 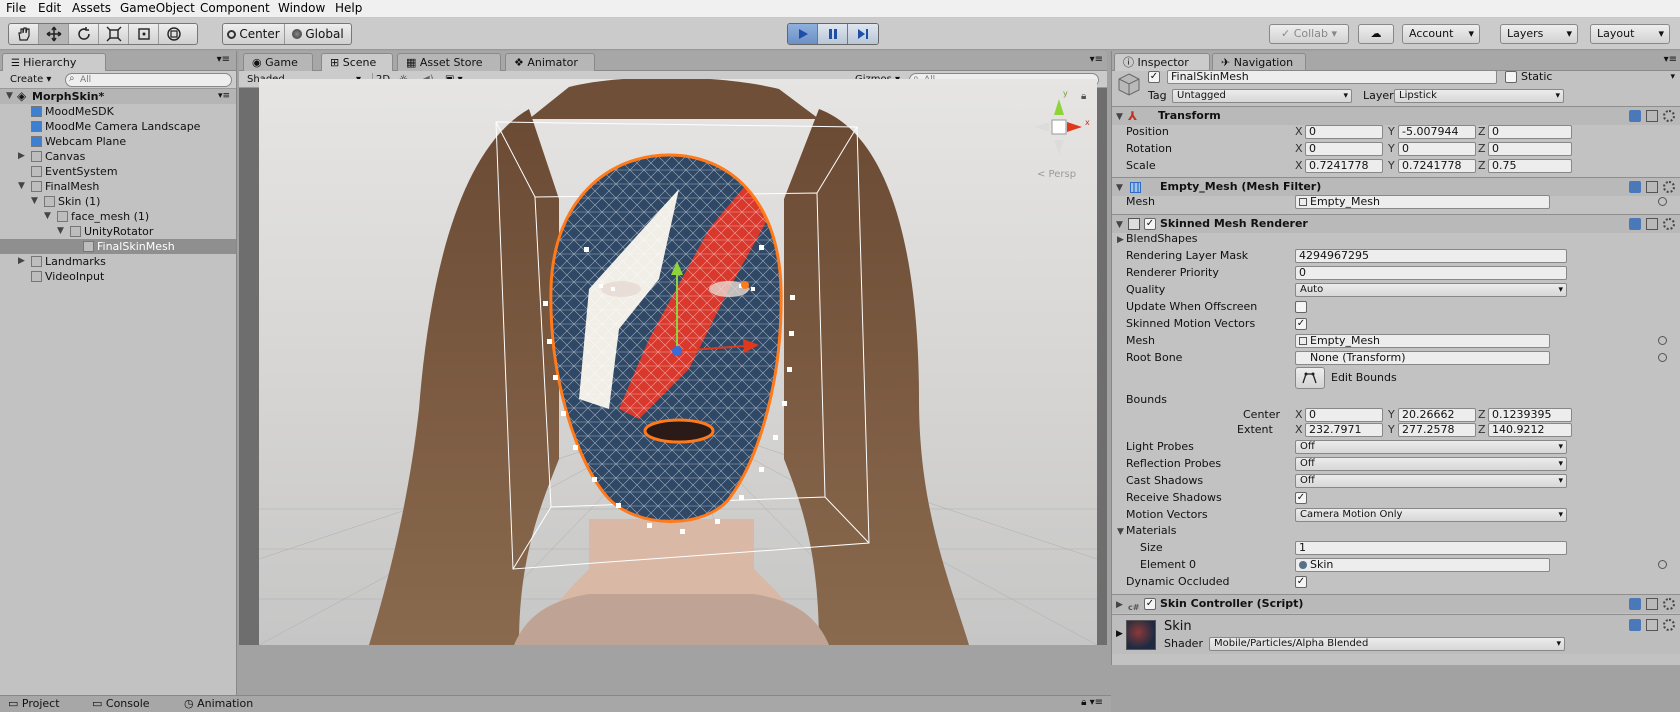 What do you see at coordinates (144, 34) in the screenshot?
I see `rect-tool-button` at bounding box center [144, 34].